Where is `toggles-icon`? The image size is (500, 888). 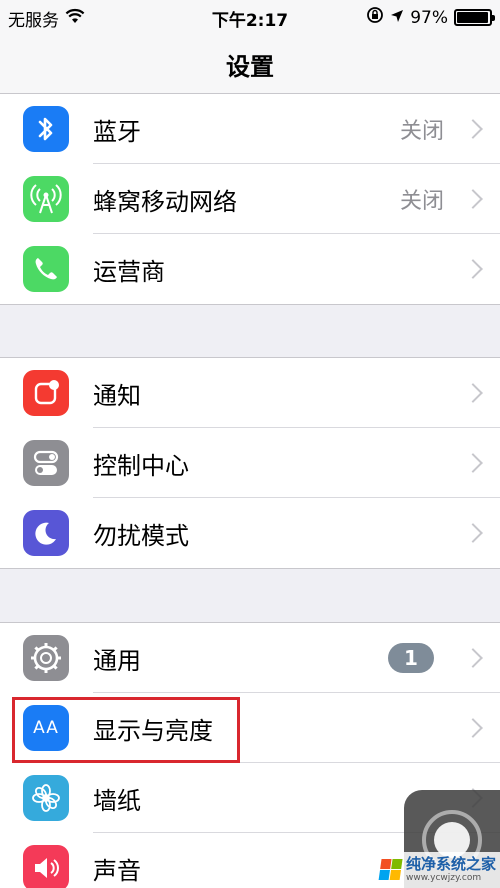 toggles-icon is located at coordinates (46, 463).